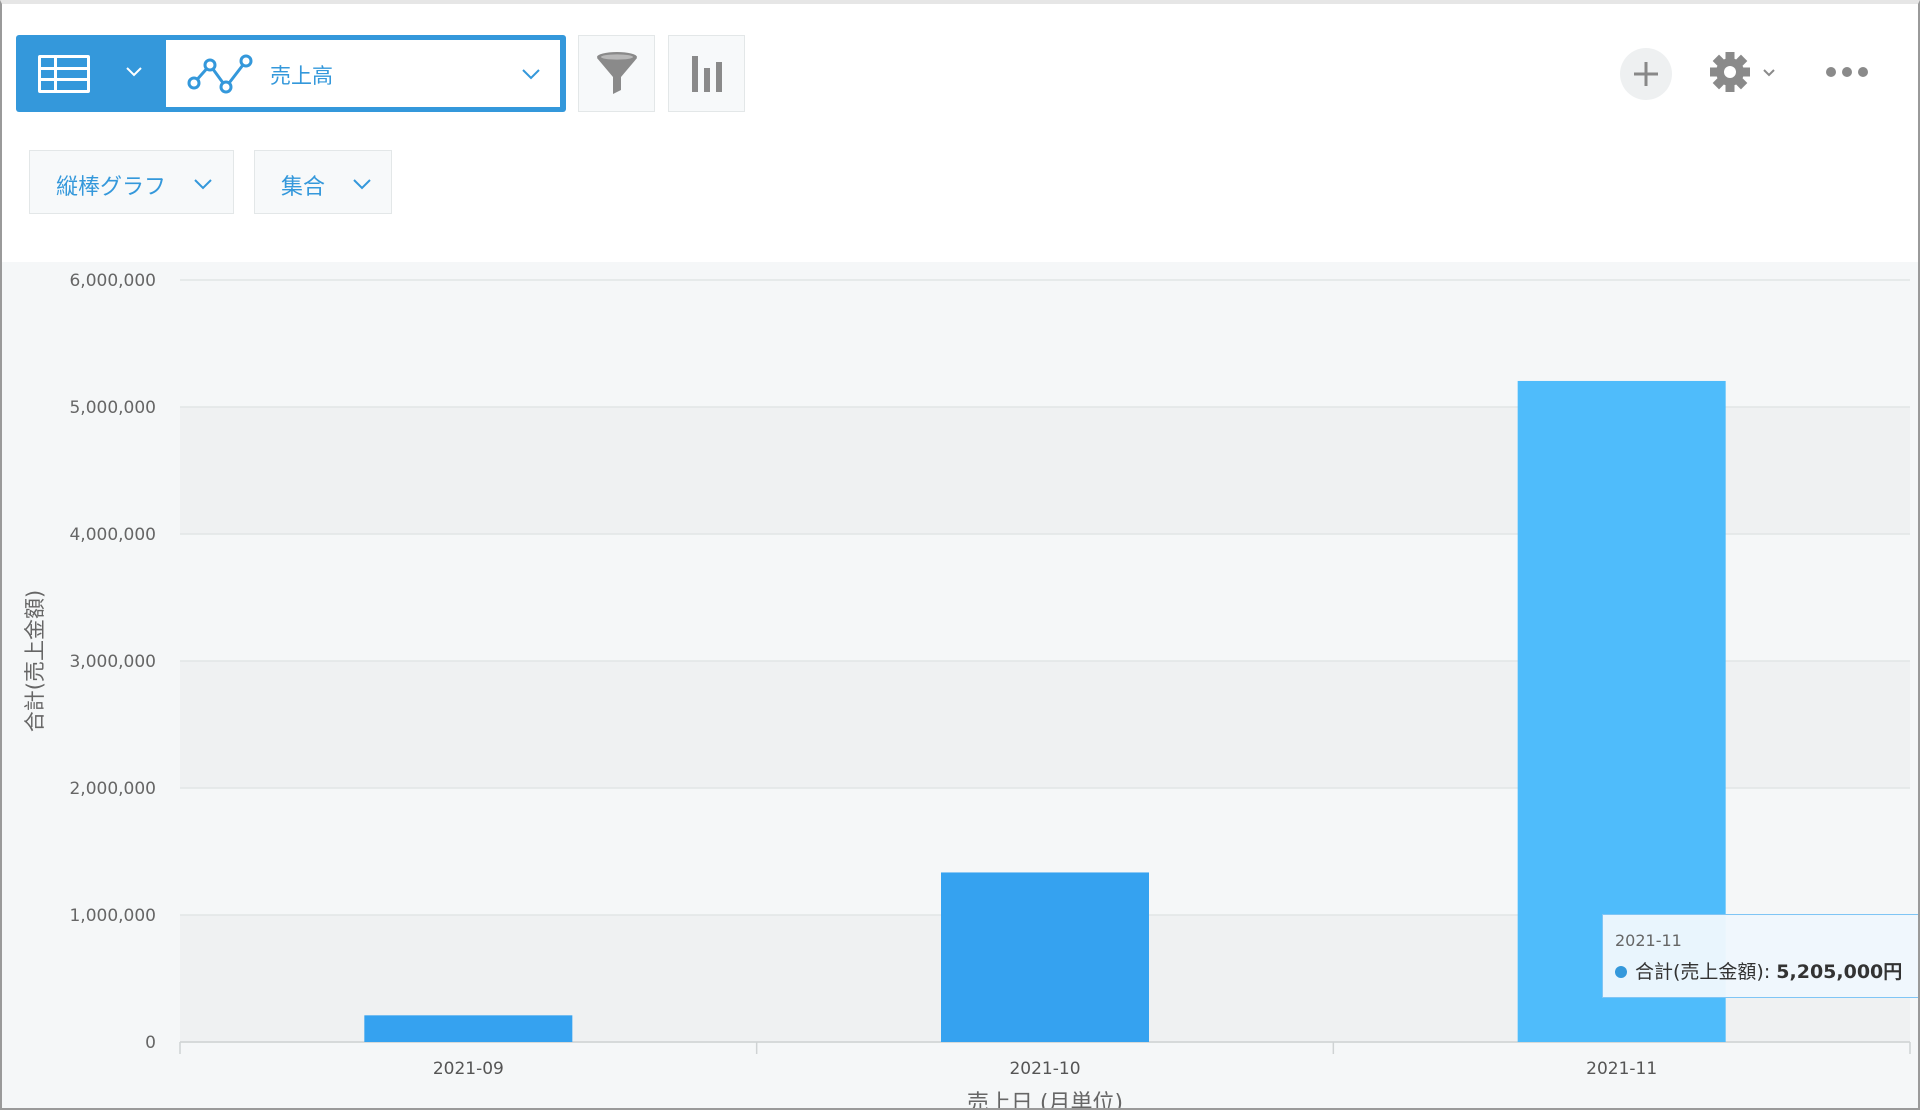 Image resolution: width=1920 pixels, height=1110 pixels. I want to click on chart-type-label: 縦棒グラフ, so click(111, 187).